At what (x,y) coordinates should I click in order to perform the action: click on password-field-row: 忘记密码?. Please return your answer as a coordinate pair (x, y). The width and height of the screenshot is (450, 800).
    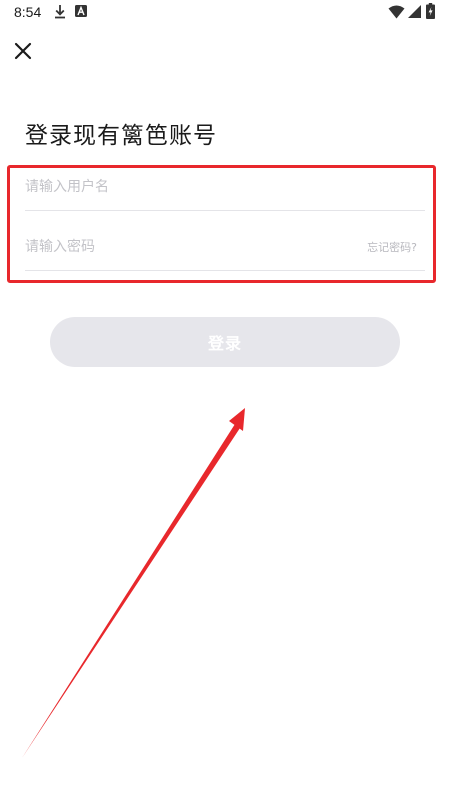
    Looking at the image, I should click on (225, 247).